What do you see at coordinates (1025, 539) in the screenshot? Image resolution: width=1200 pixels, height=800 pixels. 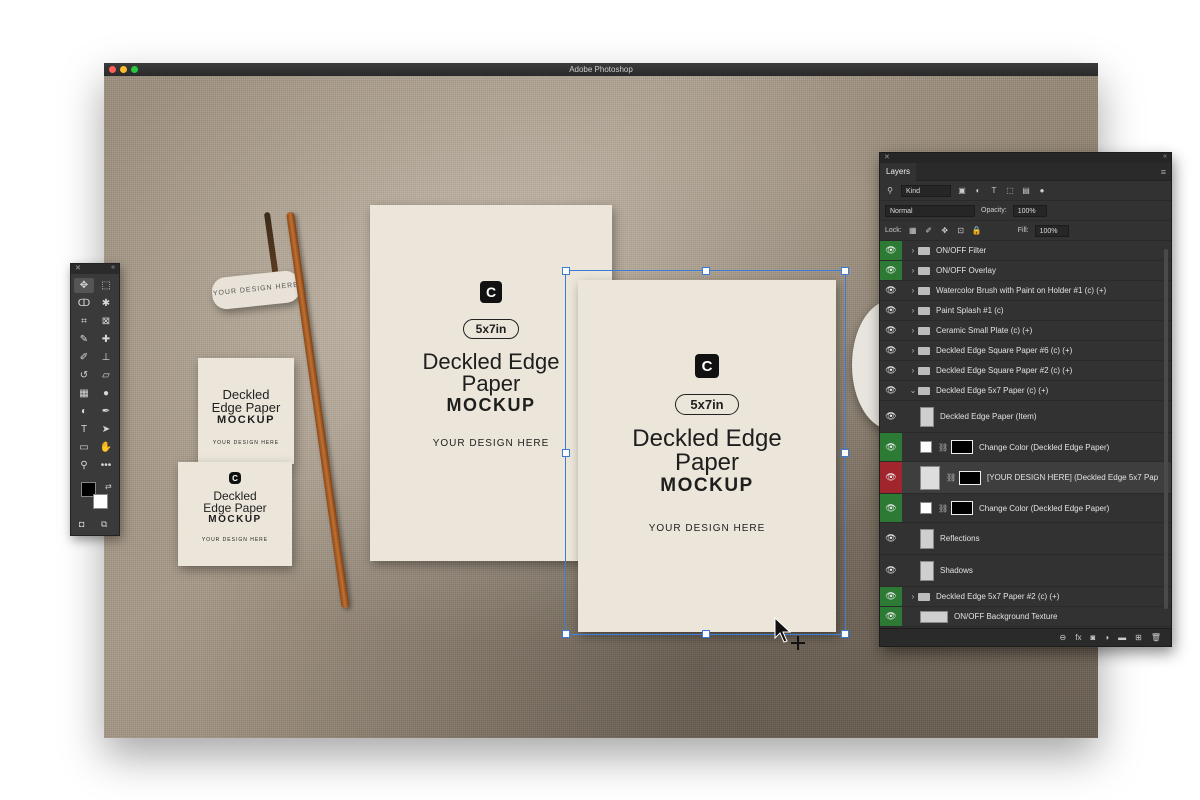 I see `layer-row: 👁 Reflections` at bounding box center [1025, 539].